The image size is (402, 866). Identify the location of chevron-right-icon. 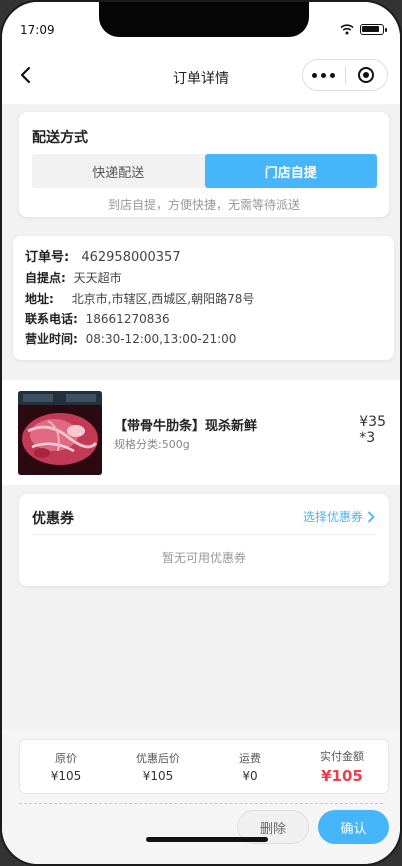
(371, 516).